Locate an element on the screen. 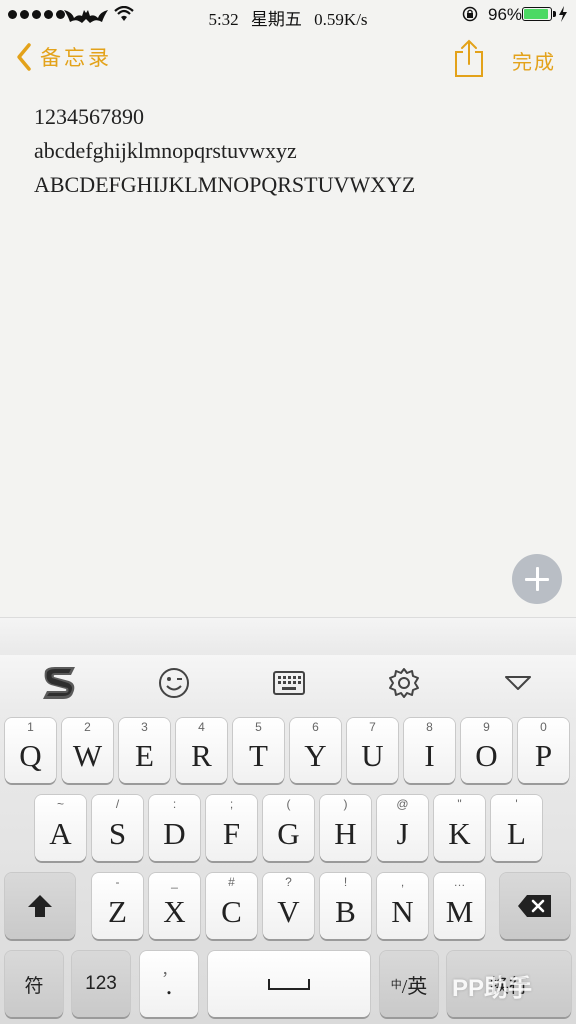 The image size is (576, 1024). status-bar: 5:32 星期五 0.59K/s 96% is located at coordinates (288, 15).